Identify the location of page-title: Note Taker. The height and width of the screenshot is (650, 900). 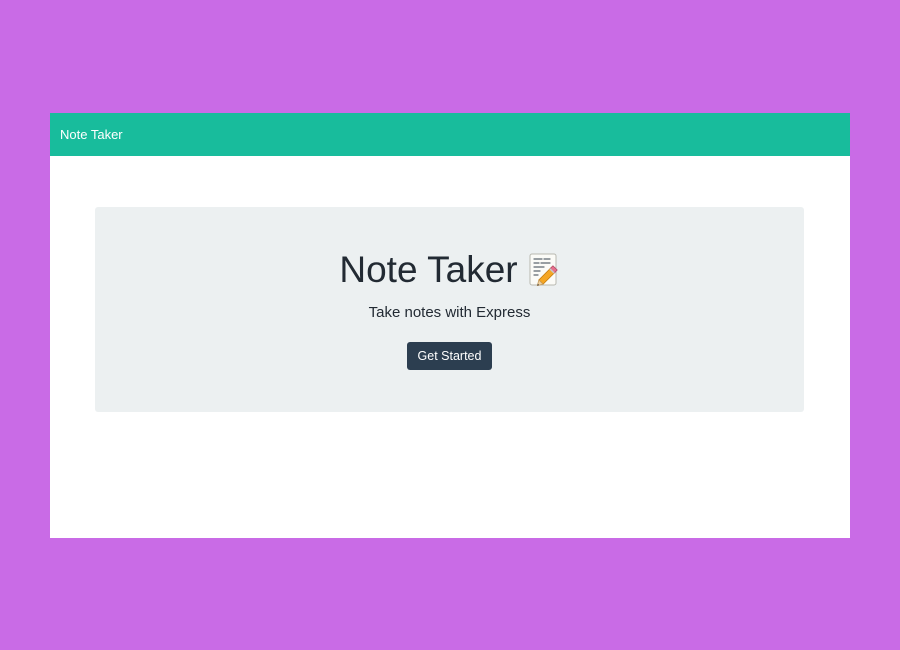
(428, 269).